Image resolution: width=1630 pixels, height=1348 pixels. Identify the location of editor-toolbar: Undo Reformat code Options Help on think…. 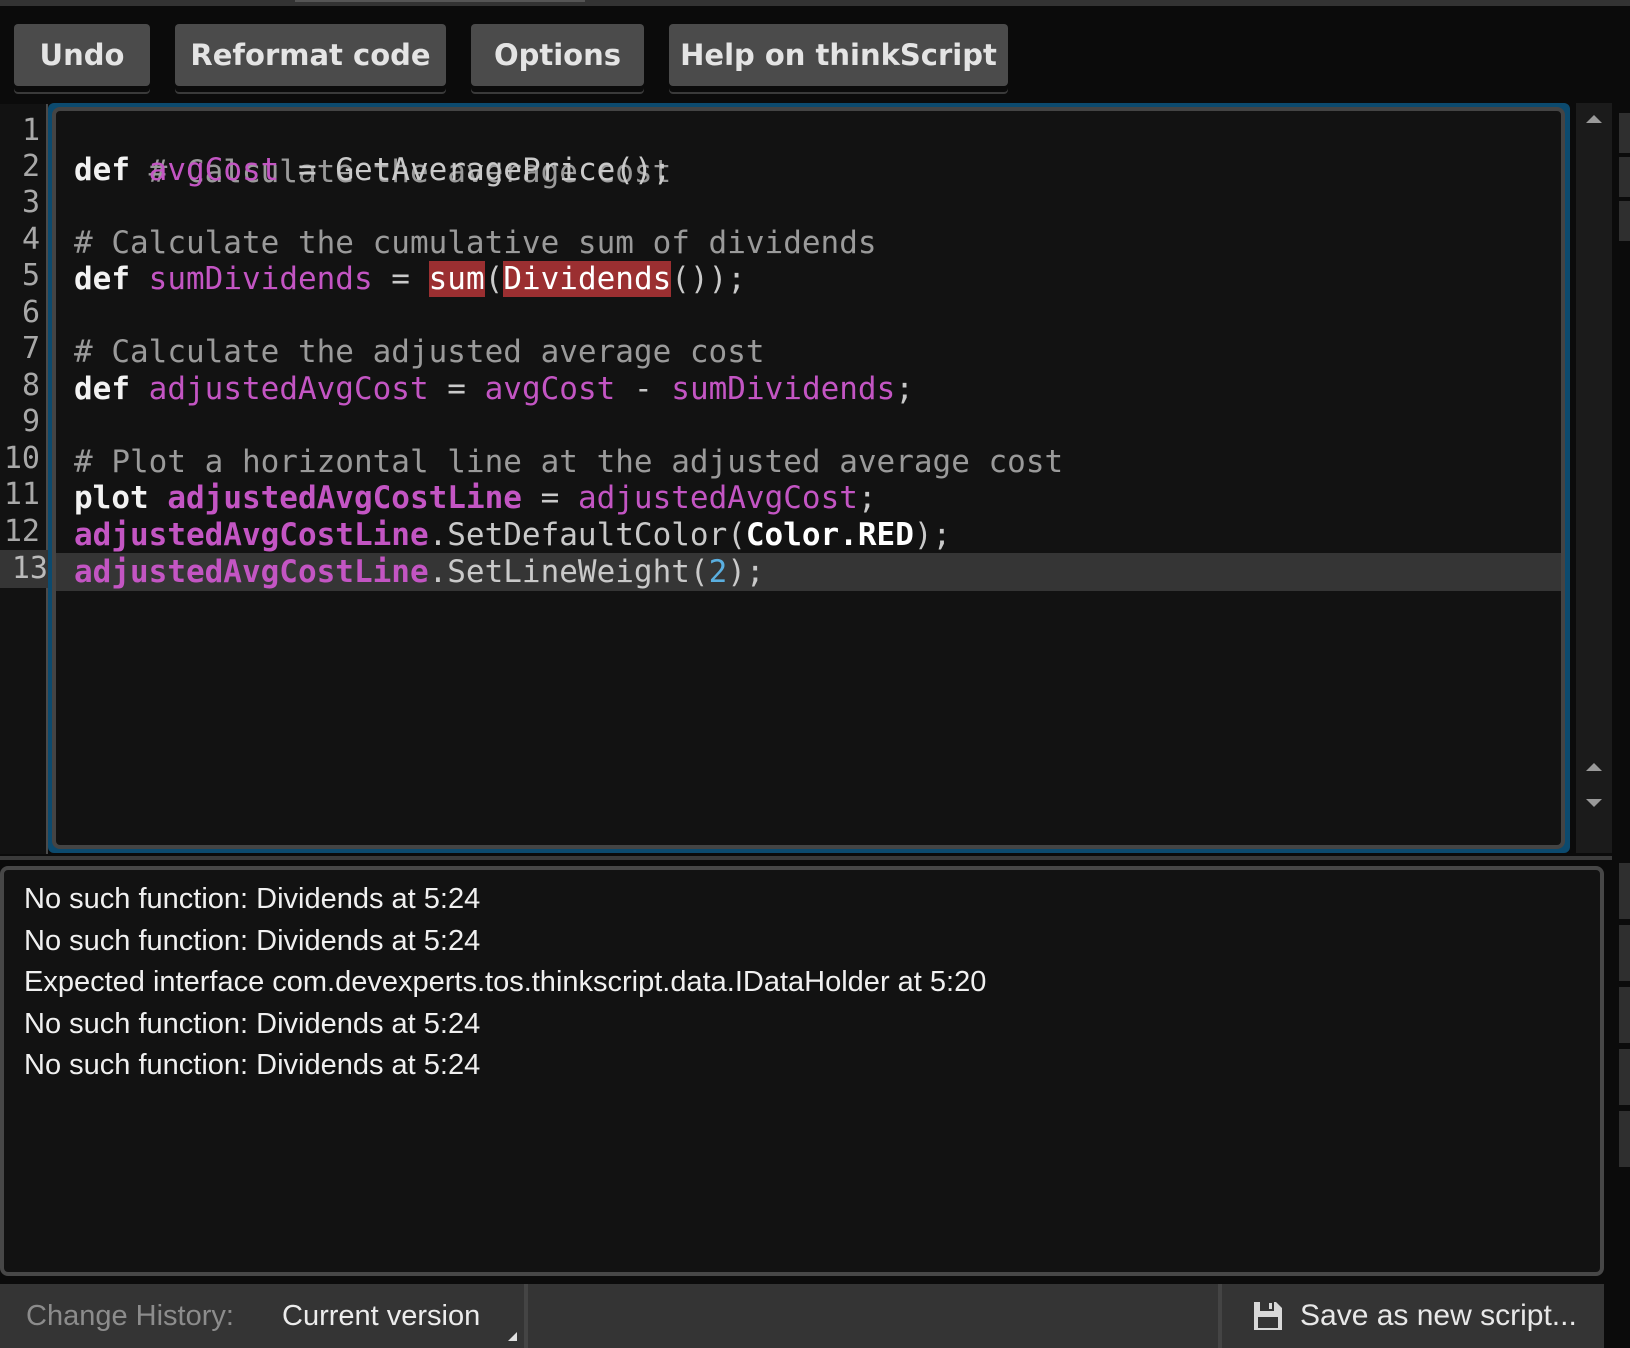
(815, 54).